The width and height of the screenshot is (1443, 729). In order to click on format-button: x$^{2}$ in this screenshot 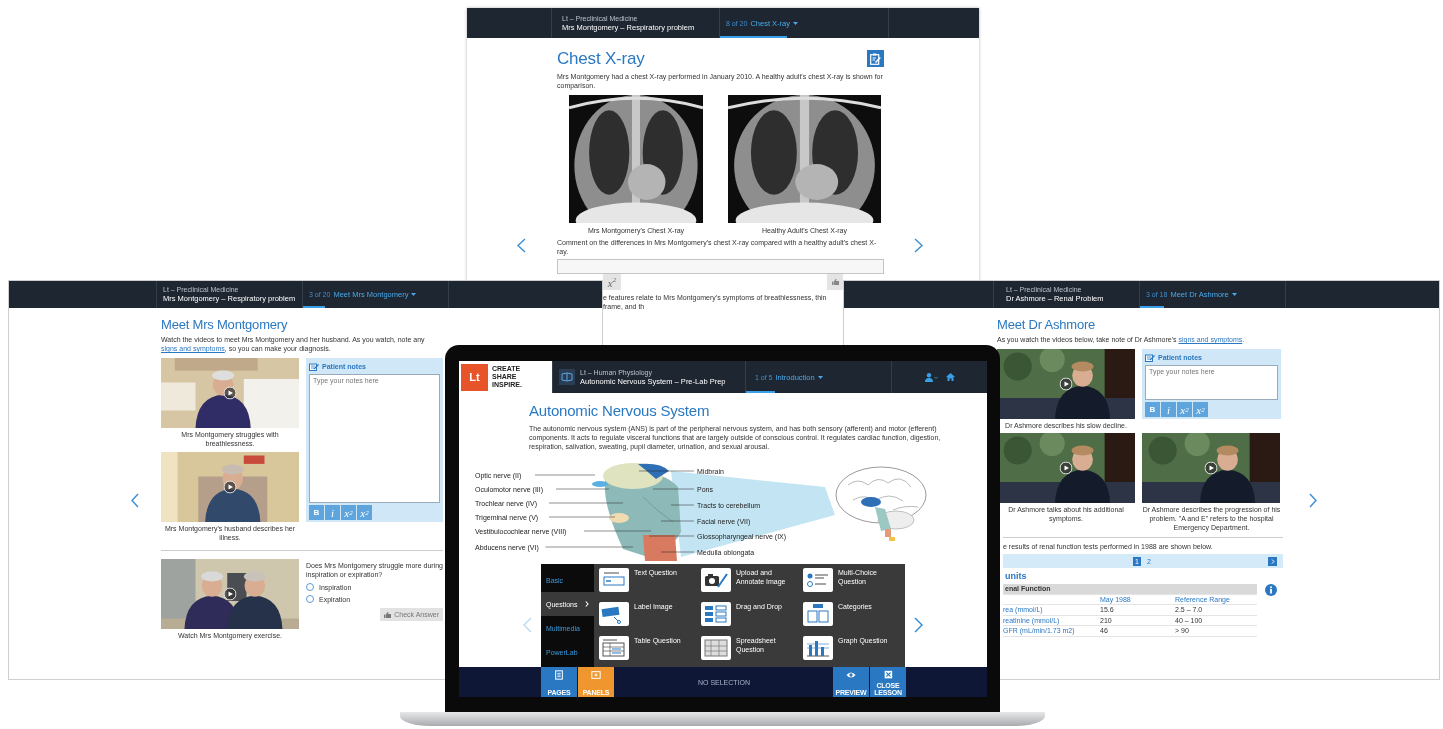, I will do `click(612, 282)`.